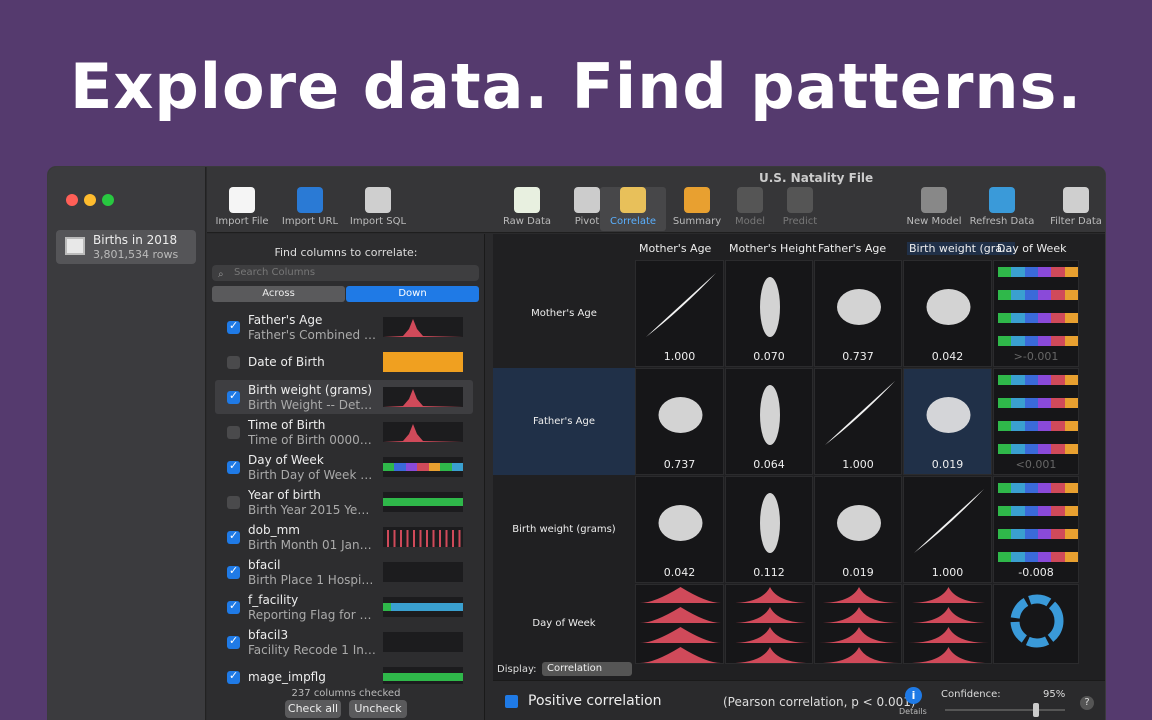 This screenshot has height=720, width=1152. I want to click on correlation-value: <0.001, so click(1036, 464).